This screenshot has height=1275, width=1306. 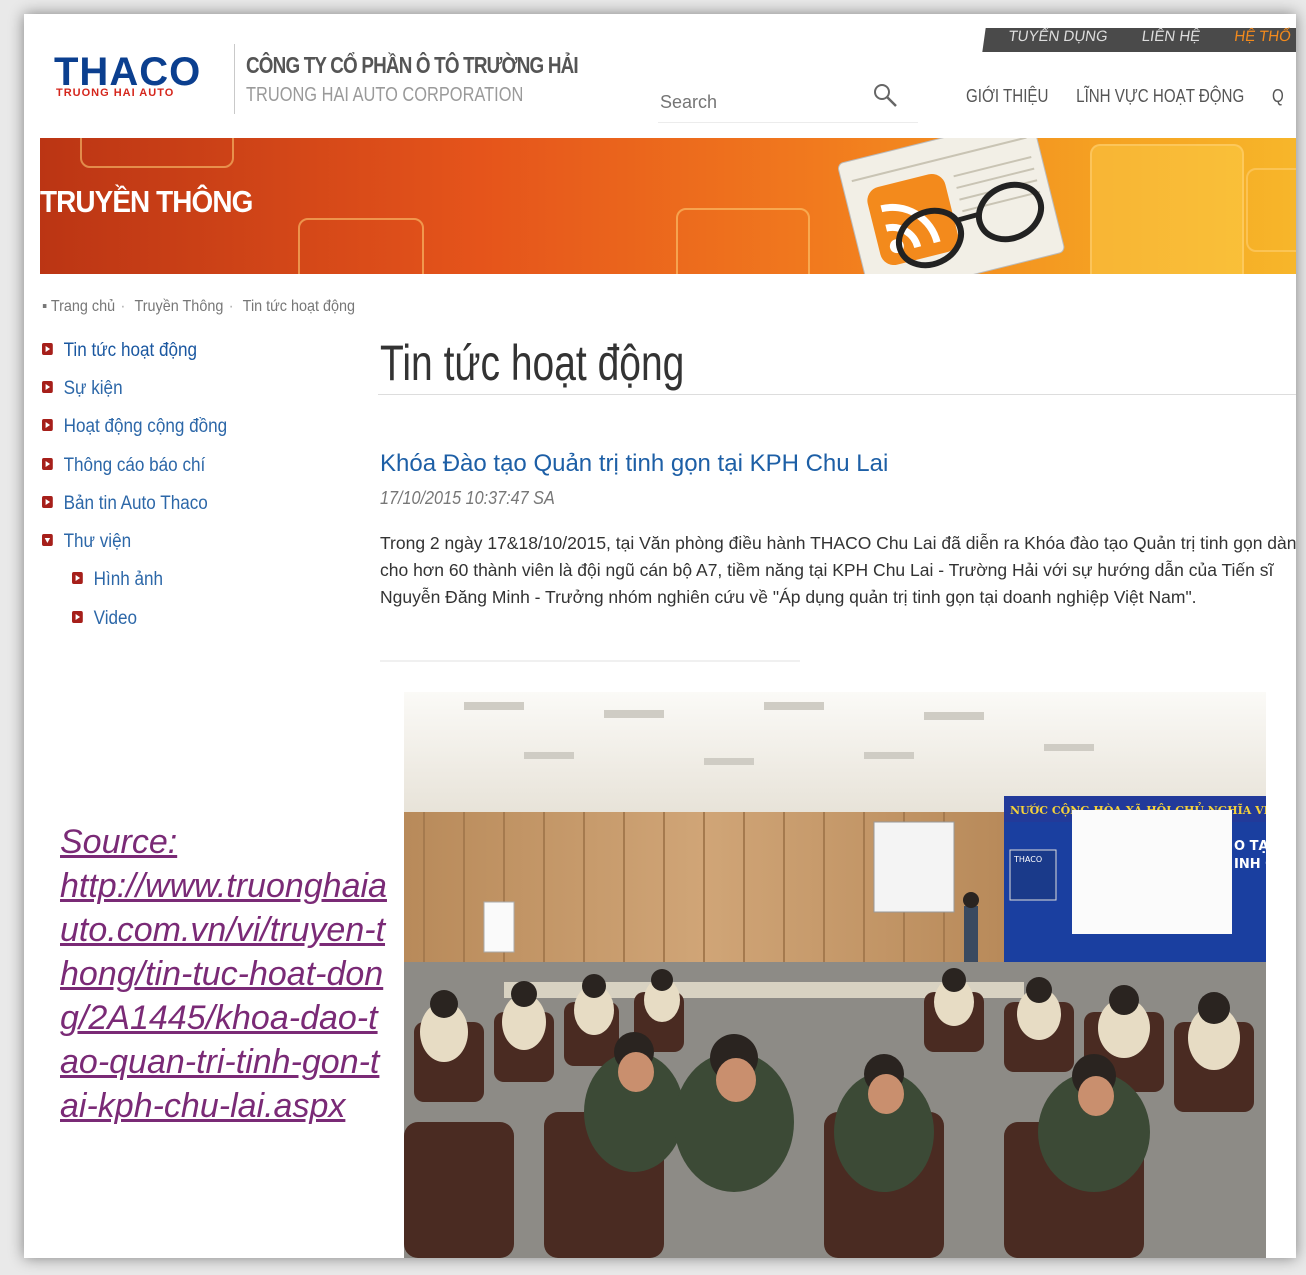 I want to click on company-name-english: TRUONG HAI AUTO CORPORATION, so click(x=385, y=95).